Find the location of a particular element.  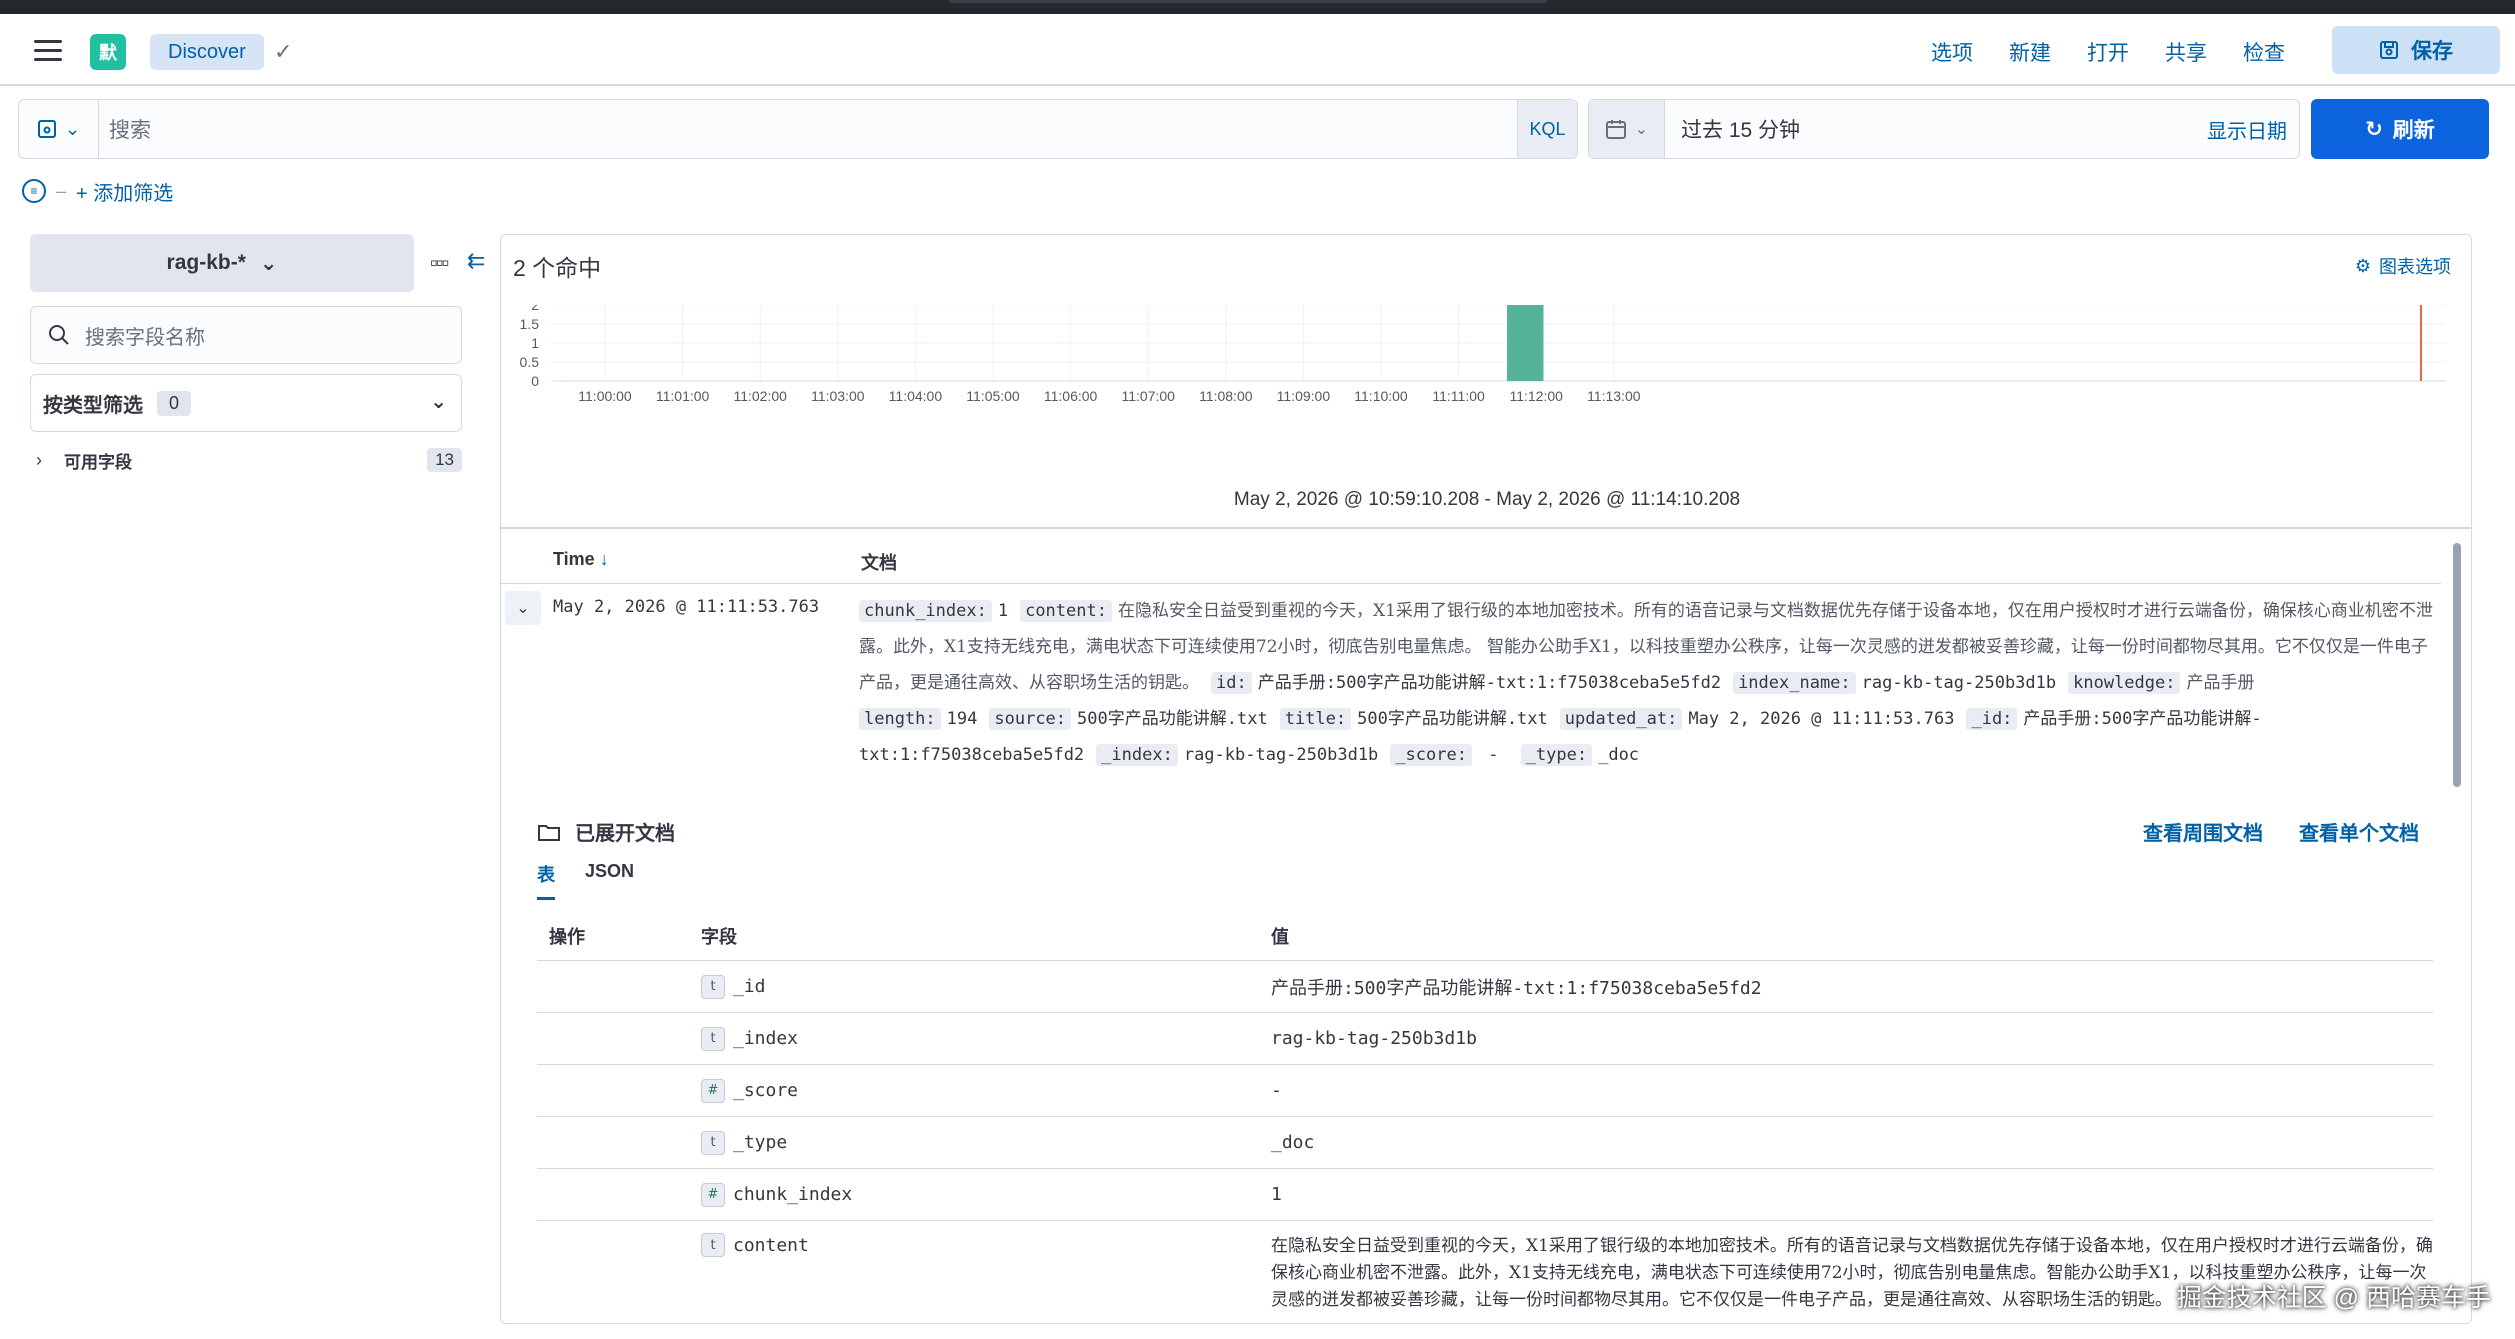

refresh-button: ↻ 刷新 is located at coordinates (2400, 129).